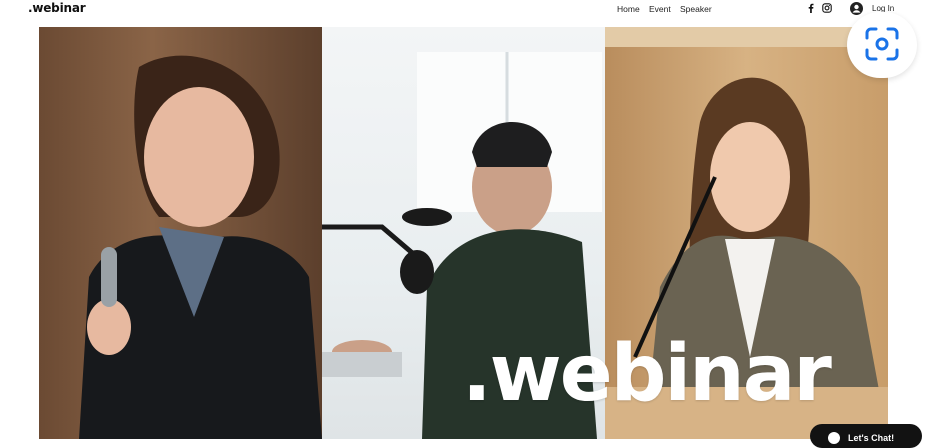 Image resolution: width=925 pixels, height=448 pixels. Describe the element at coordinates (57, 8) in the screenshot. I see `site-logo: .webinar` at that location.